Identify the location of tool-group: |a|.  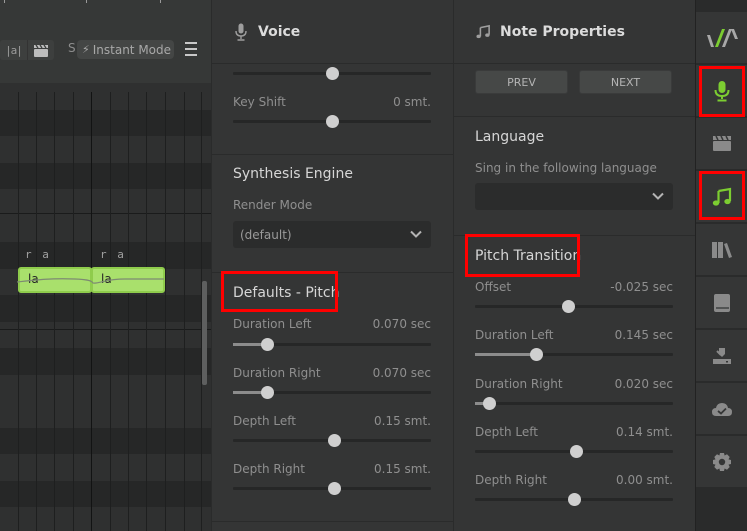
(27, 50).